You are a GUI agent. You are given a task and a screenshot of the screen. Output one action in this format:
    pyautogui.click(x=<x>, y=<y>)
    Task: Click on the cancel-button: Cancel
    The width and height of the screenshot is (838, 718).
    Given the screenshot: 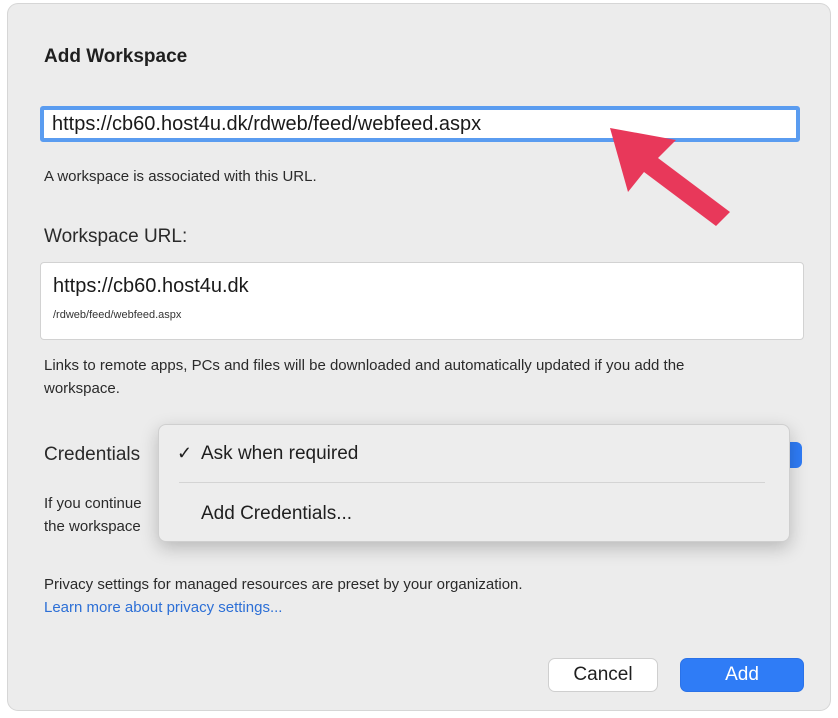 What is the action you would take?
    pyautogui.click(x=603, y=675)
    